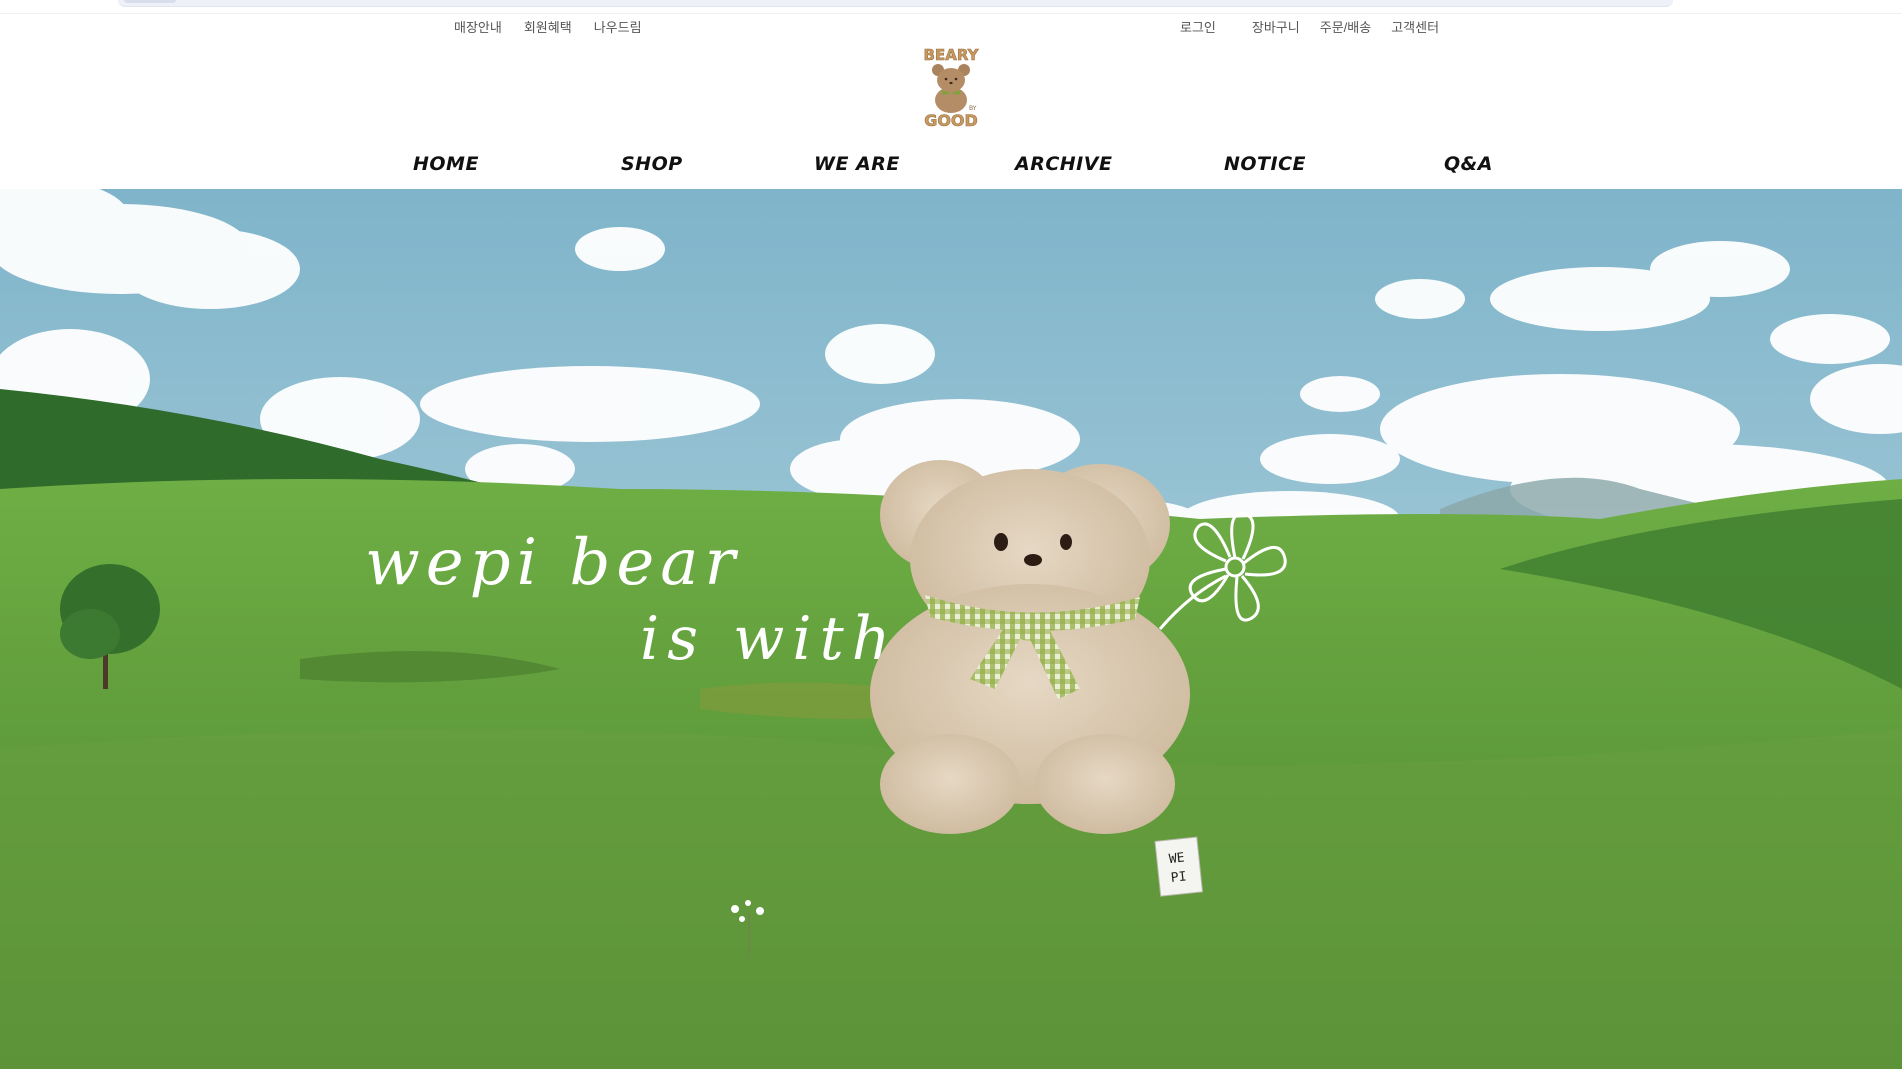 This screenshot has width=1902, height=1069. I want to click on bear-tag-line1: WE, so click(1176, 859).